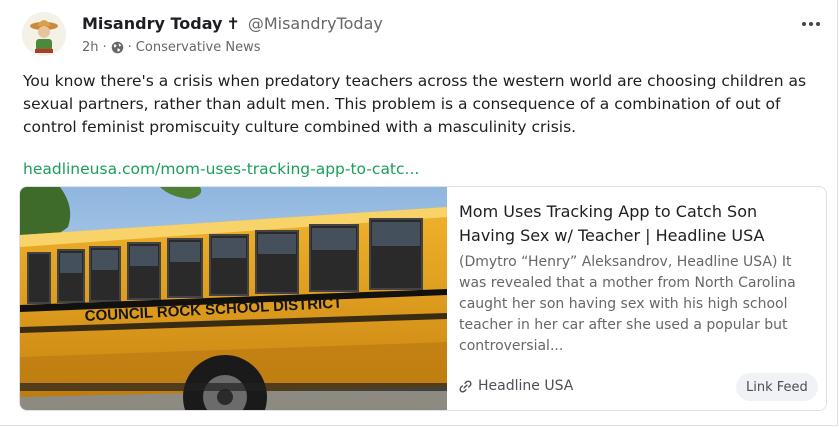 This screenshot has width=839, height=427. I want to click on more-options-icon, so click(811, 24).